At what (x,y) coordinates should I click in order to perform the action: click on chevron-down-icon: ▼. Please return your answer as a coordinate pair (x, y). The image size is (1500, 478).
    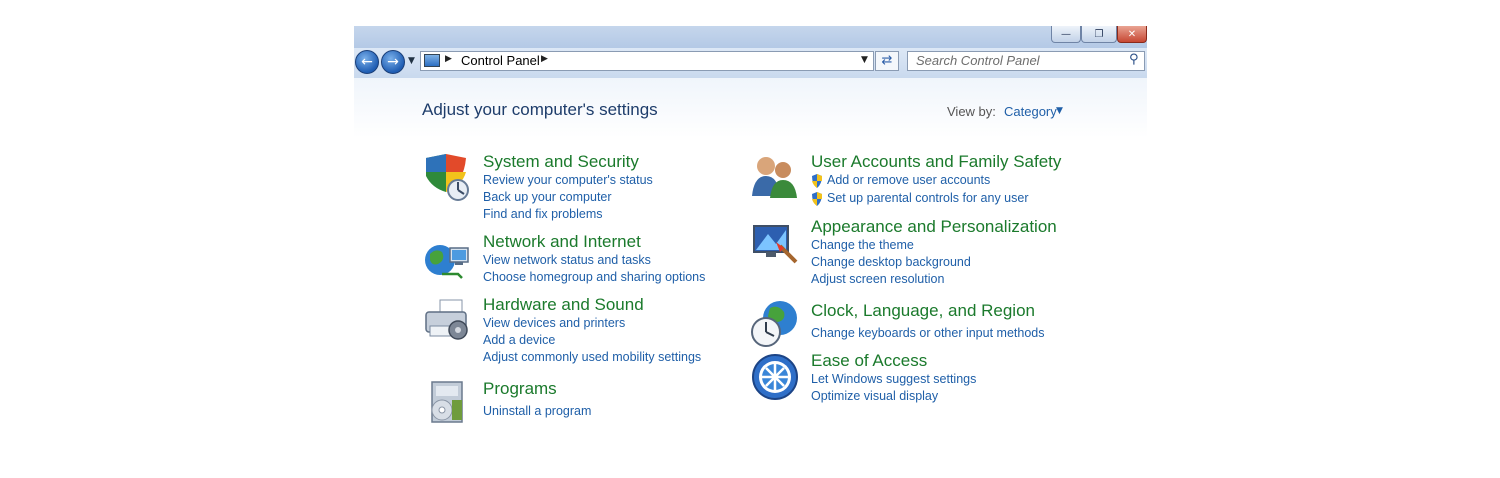
    Looking at the image, I should click on (1059, 111).